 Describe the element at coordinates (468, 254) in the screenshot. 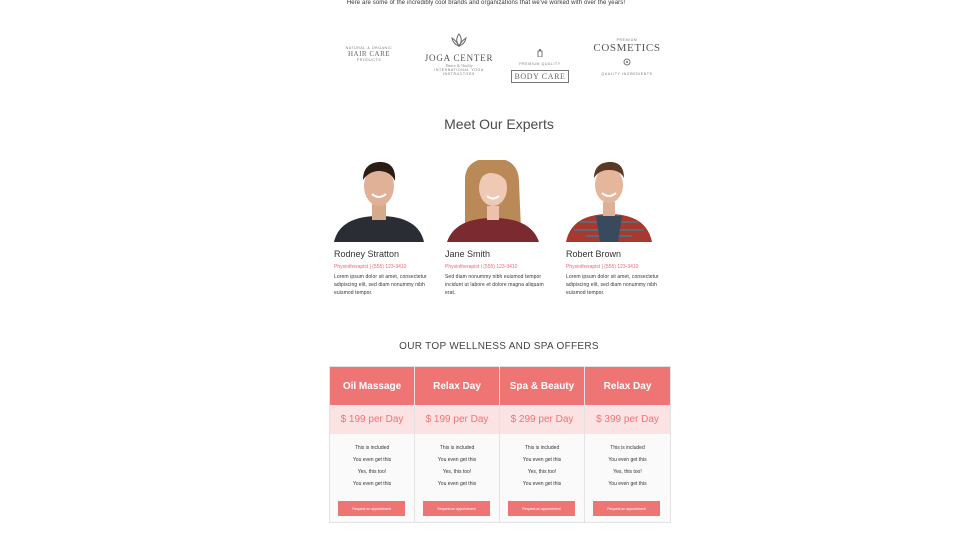

I see `expert-name: Jane Smith` at that location.